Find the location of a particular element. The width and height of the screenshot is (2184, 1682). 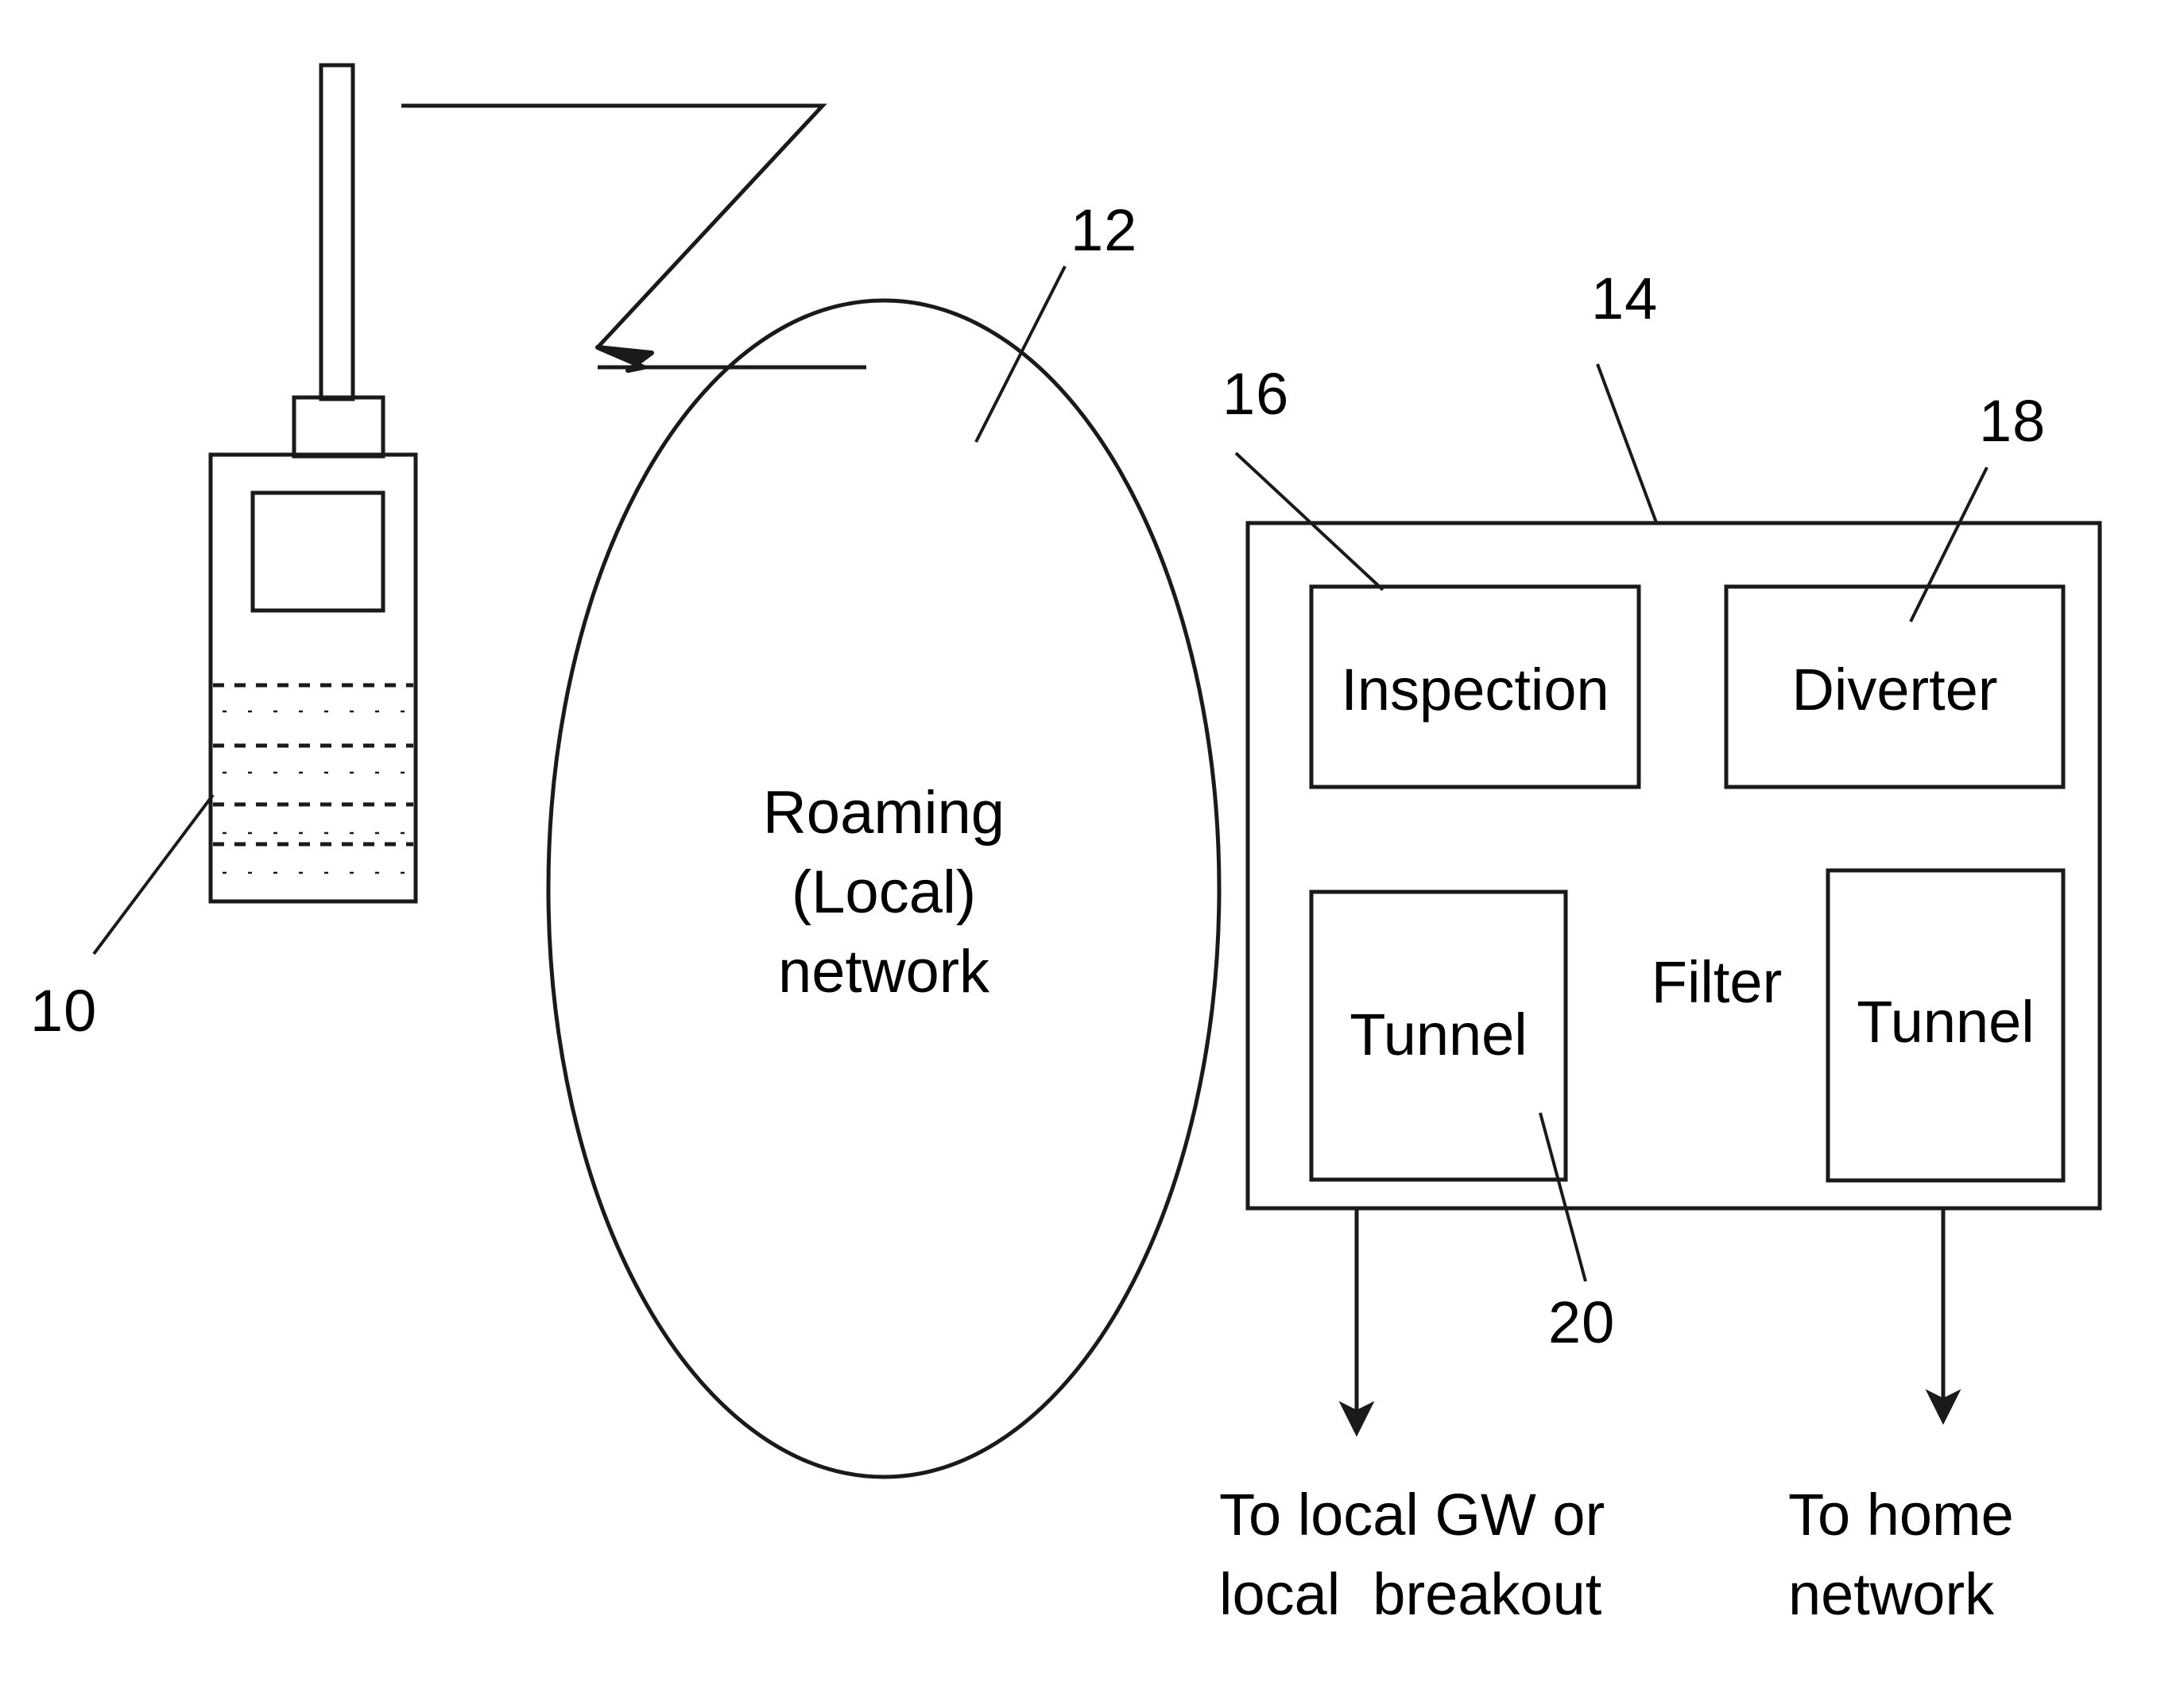

reference-numeral-12: 12 is located at coordinates (1104, 230).